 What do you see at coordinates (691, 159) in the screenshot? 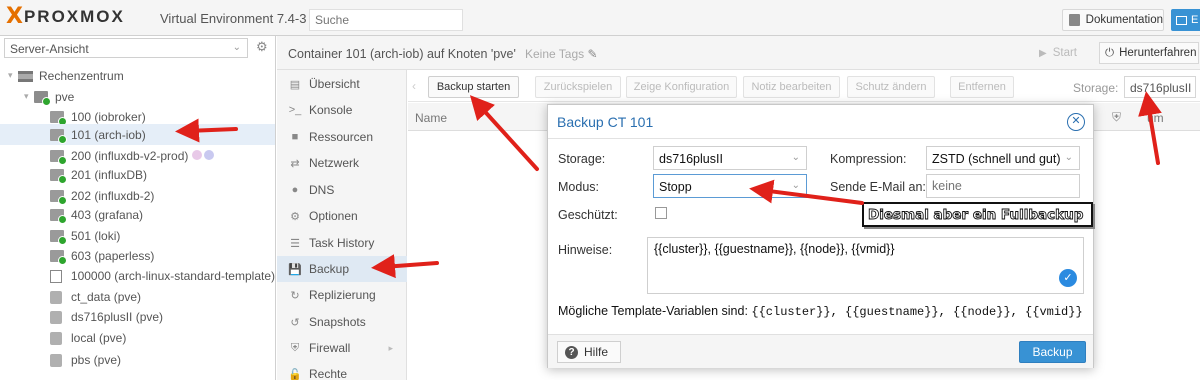
I see `storage-value: ds716plusII` at bounding box center [691, 159].